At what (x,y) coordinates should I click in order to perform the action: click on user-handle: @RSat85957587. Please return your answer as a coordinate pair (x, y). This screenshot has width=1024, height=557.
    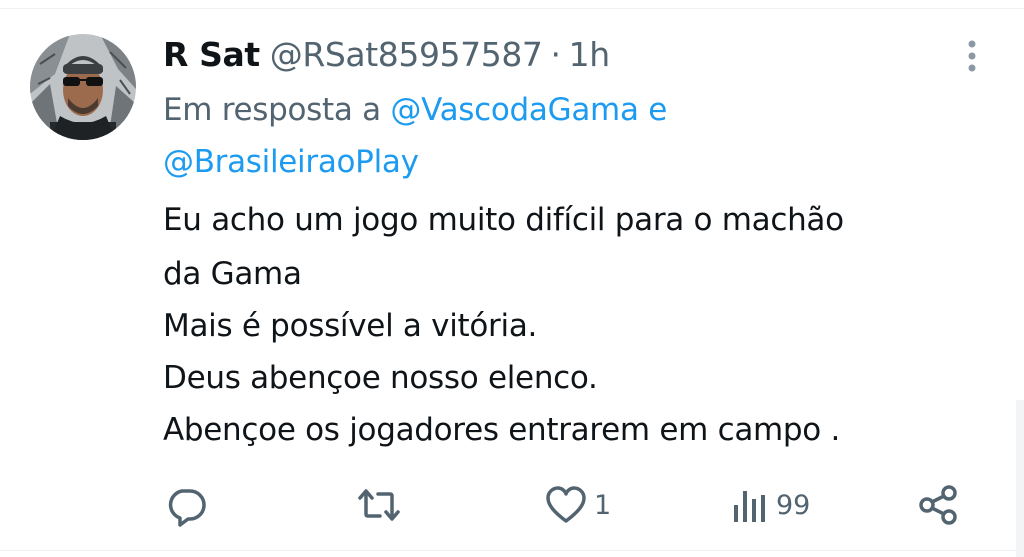
    Looking at the image, I should click on (406, 54).